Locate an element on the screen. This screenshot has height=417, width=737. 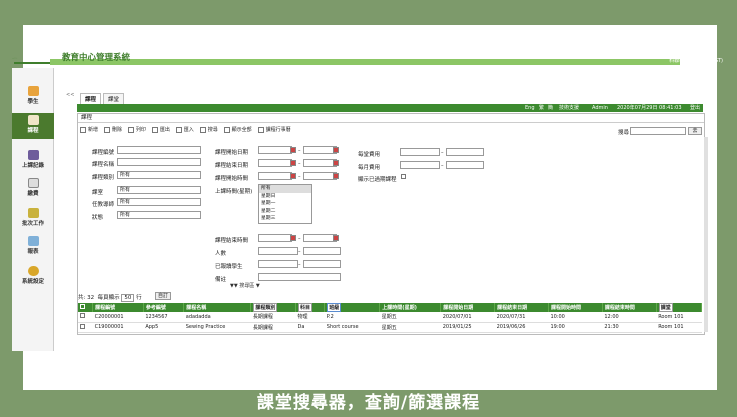
collapse-search-toggle: ▼▼ 搜尋區 ▼ is located at coordinates (245, 285).